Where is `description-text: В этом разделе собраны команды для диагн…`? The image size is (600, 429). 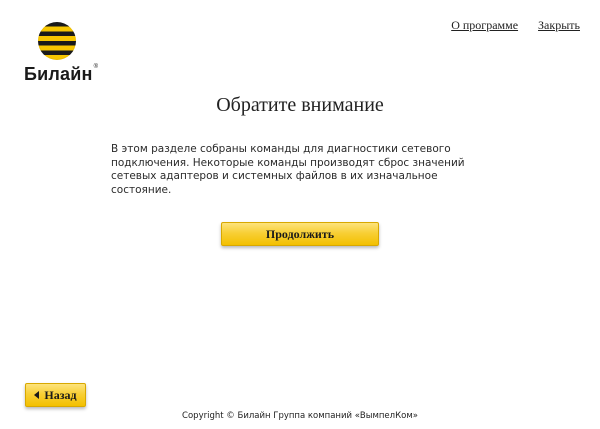 description-text: В этом разделе собраны команды для диагн… is located at coordinates (288, 169).